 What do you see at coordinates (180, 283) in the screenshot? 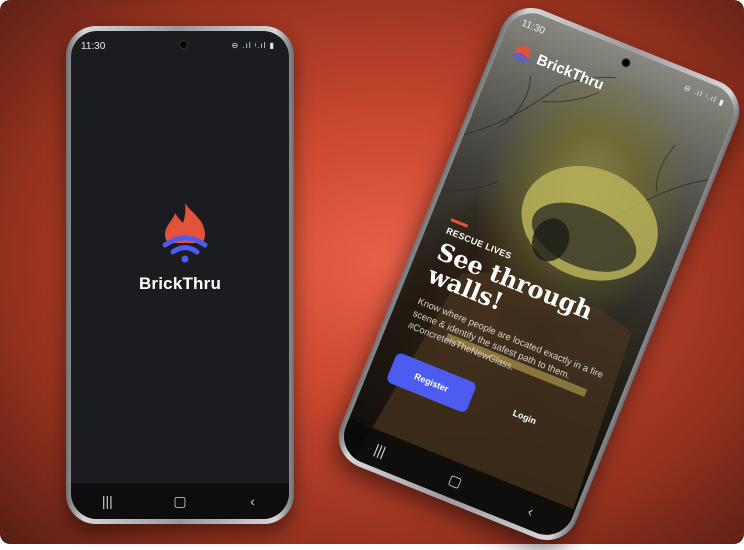
I see `brand-name: BrickThru` at bounding box center [180, 283].